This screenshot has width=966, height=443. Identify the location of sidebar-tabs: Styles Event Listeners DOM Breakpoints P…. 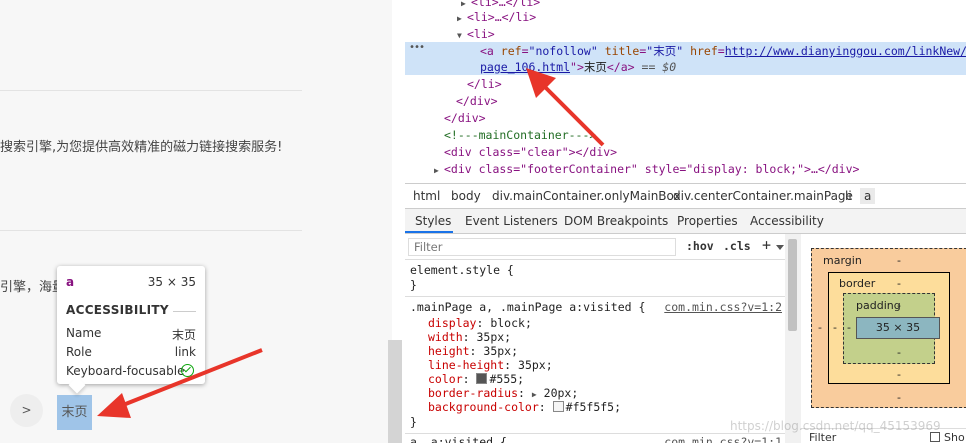
(685, 221).